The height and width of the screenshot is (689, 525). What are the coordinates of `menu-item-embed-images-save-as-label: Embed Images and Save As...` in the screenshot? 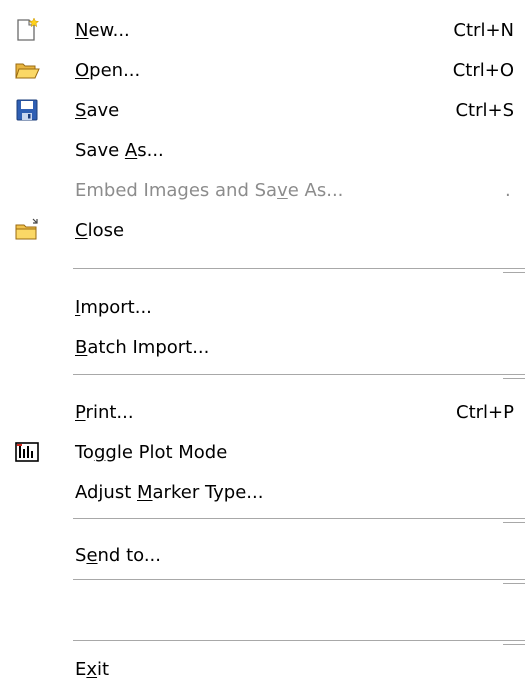 It's located at (209, 190).